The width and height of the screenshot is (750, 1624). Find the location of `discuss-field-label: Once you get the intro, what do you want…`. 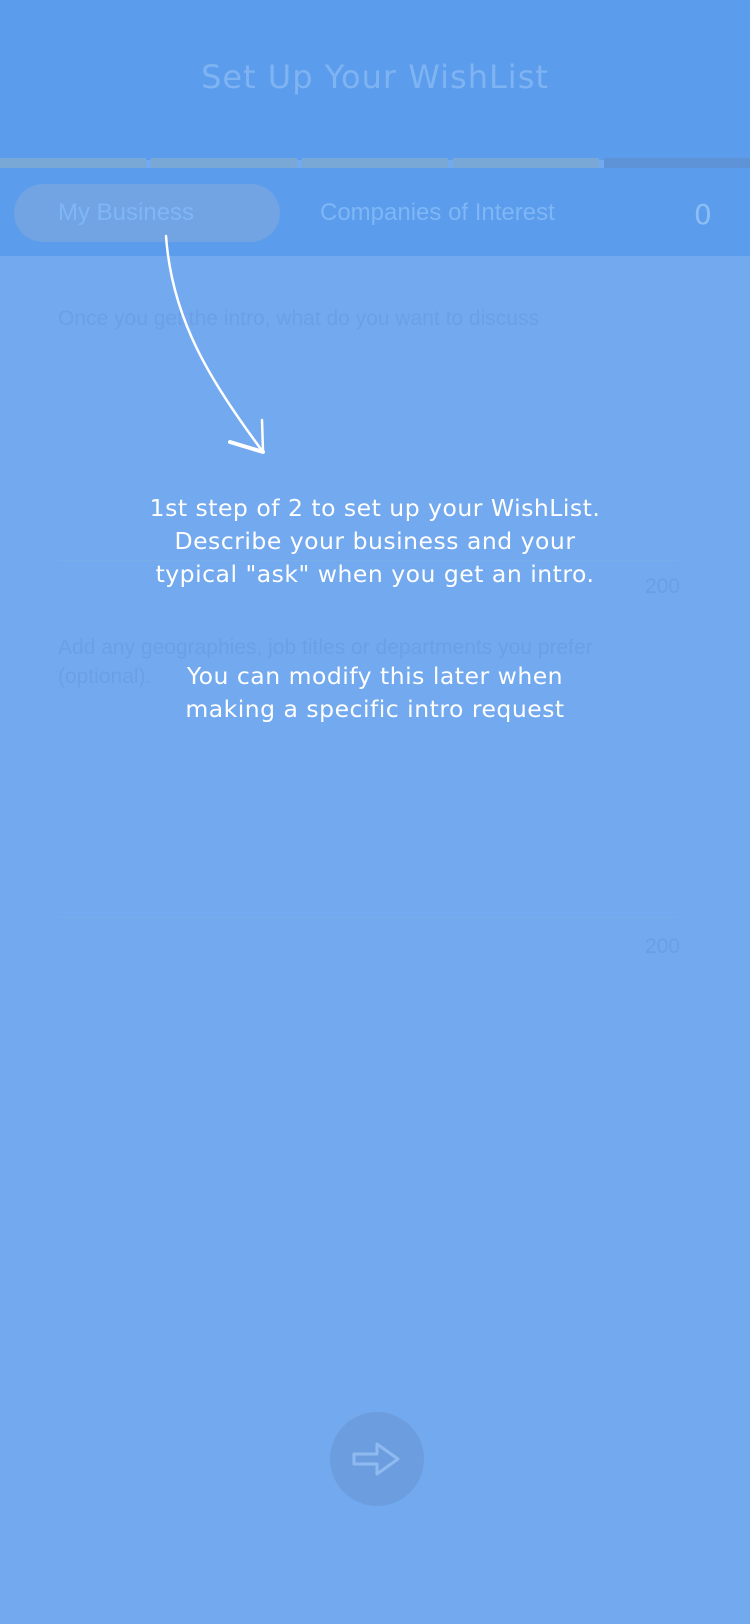

discuss-field-label: Once you get the intro, what do you want… is located at coordinates (298, 318).